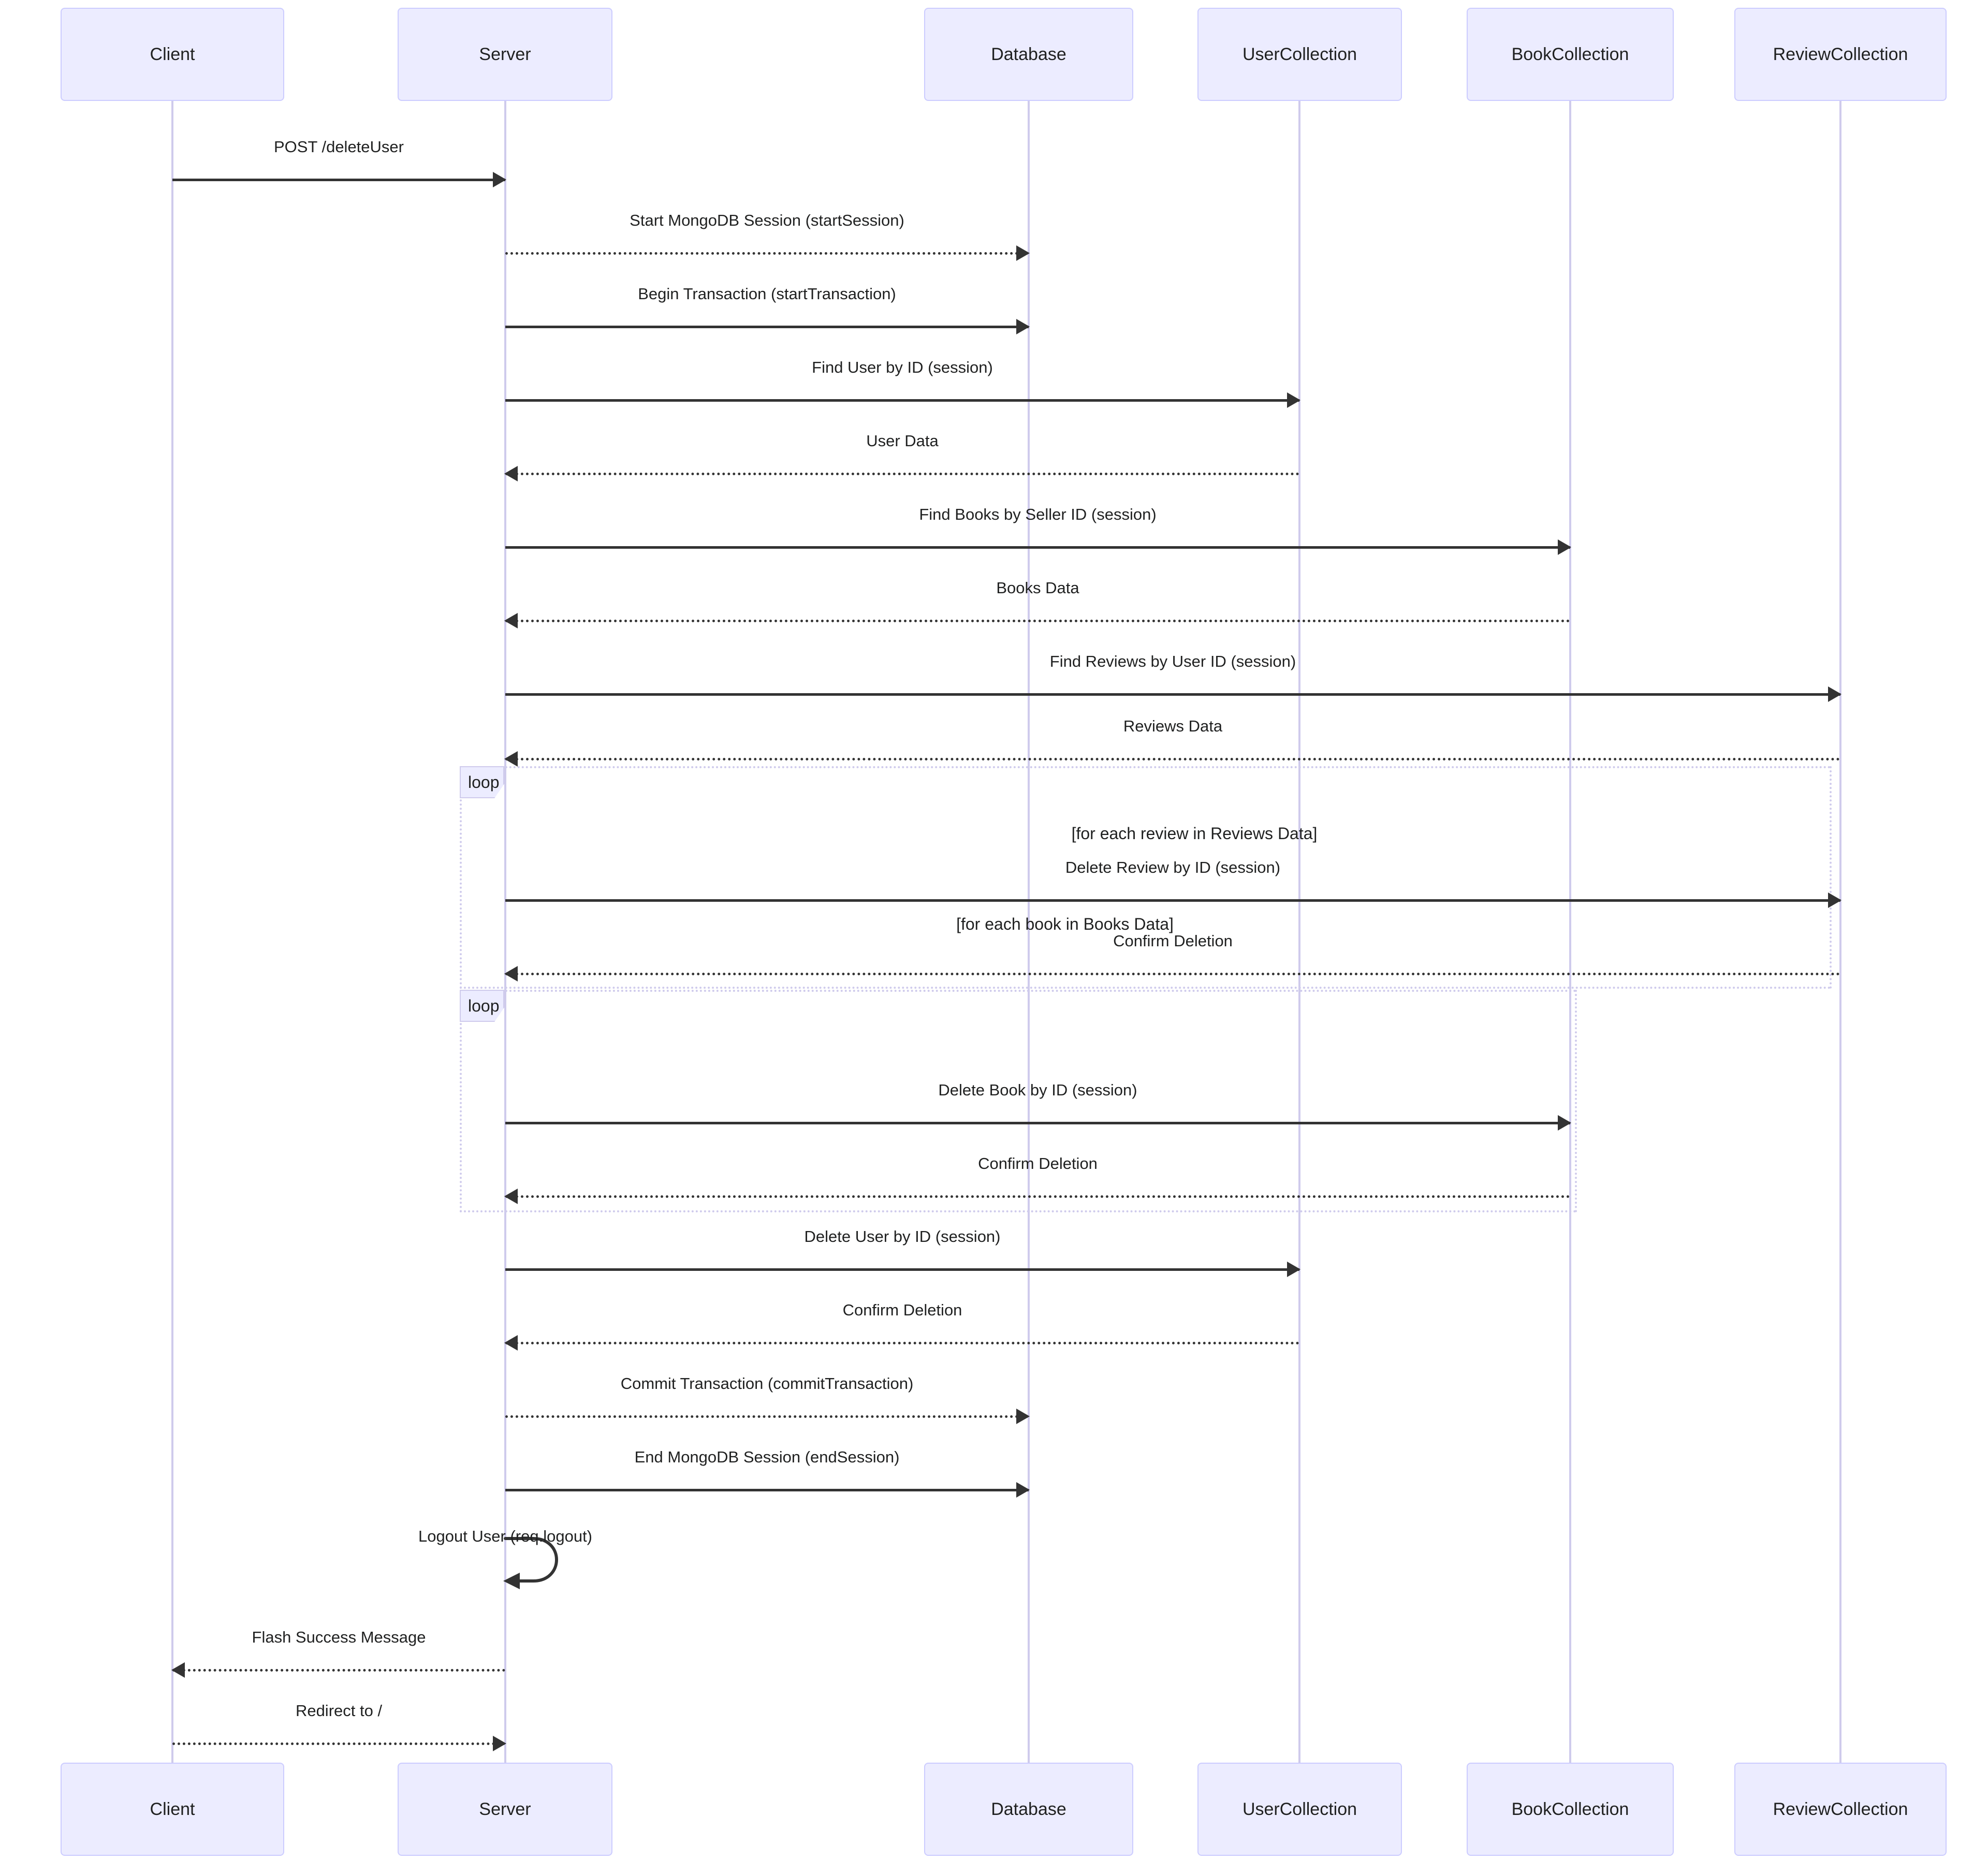 The width and height of the screenshot is (1988, 1875). Describe the element at coordinates (1564, 1123) in the screenshot. I see `arrowhead-icon-m12` at that location.